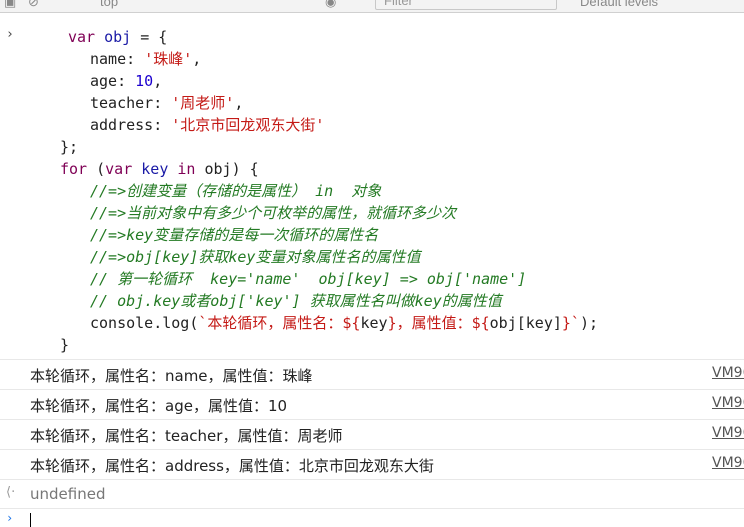  Describe the element at coordinates (438, 323) in the screenshot. I see `code-string: }，属性值：${` at that location.